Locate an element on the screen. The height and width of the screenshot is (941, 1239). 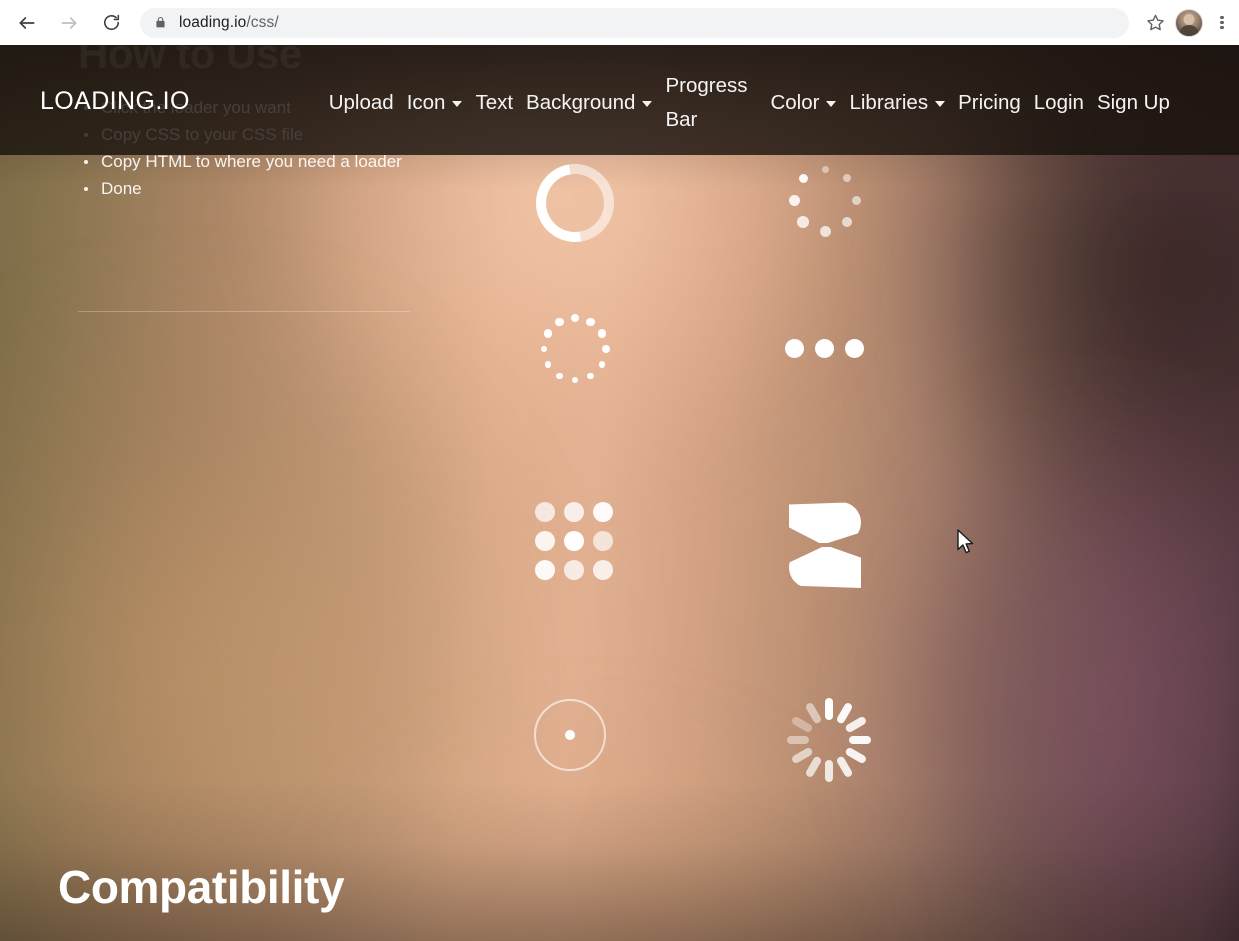
loader-ellipsis-3-dots is located at coordinates (825, 350).